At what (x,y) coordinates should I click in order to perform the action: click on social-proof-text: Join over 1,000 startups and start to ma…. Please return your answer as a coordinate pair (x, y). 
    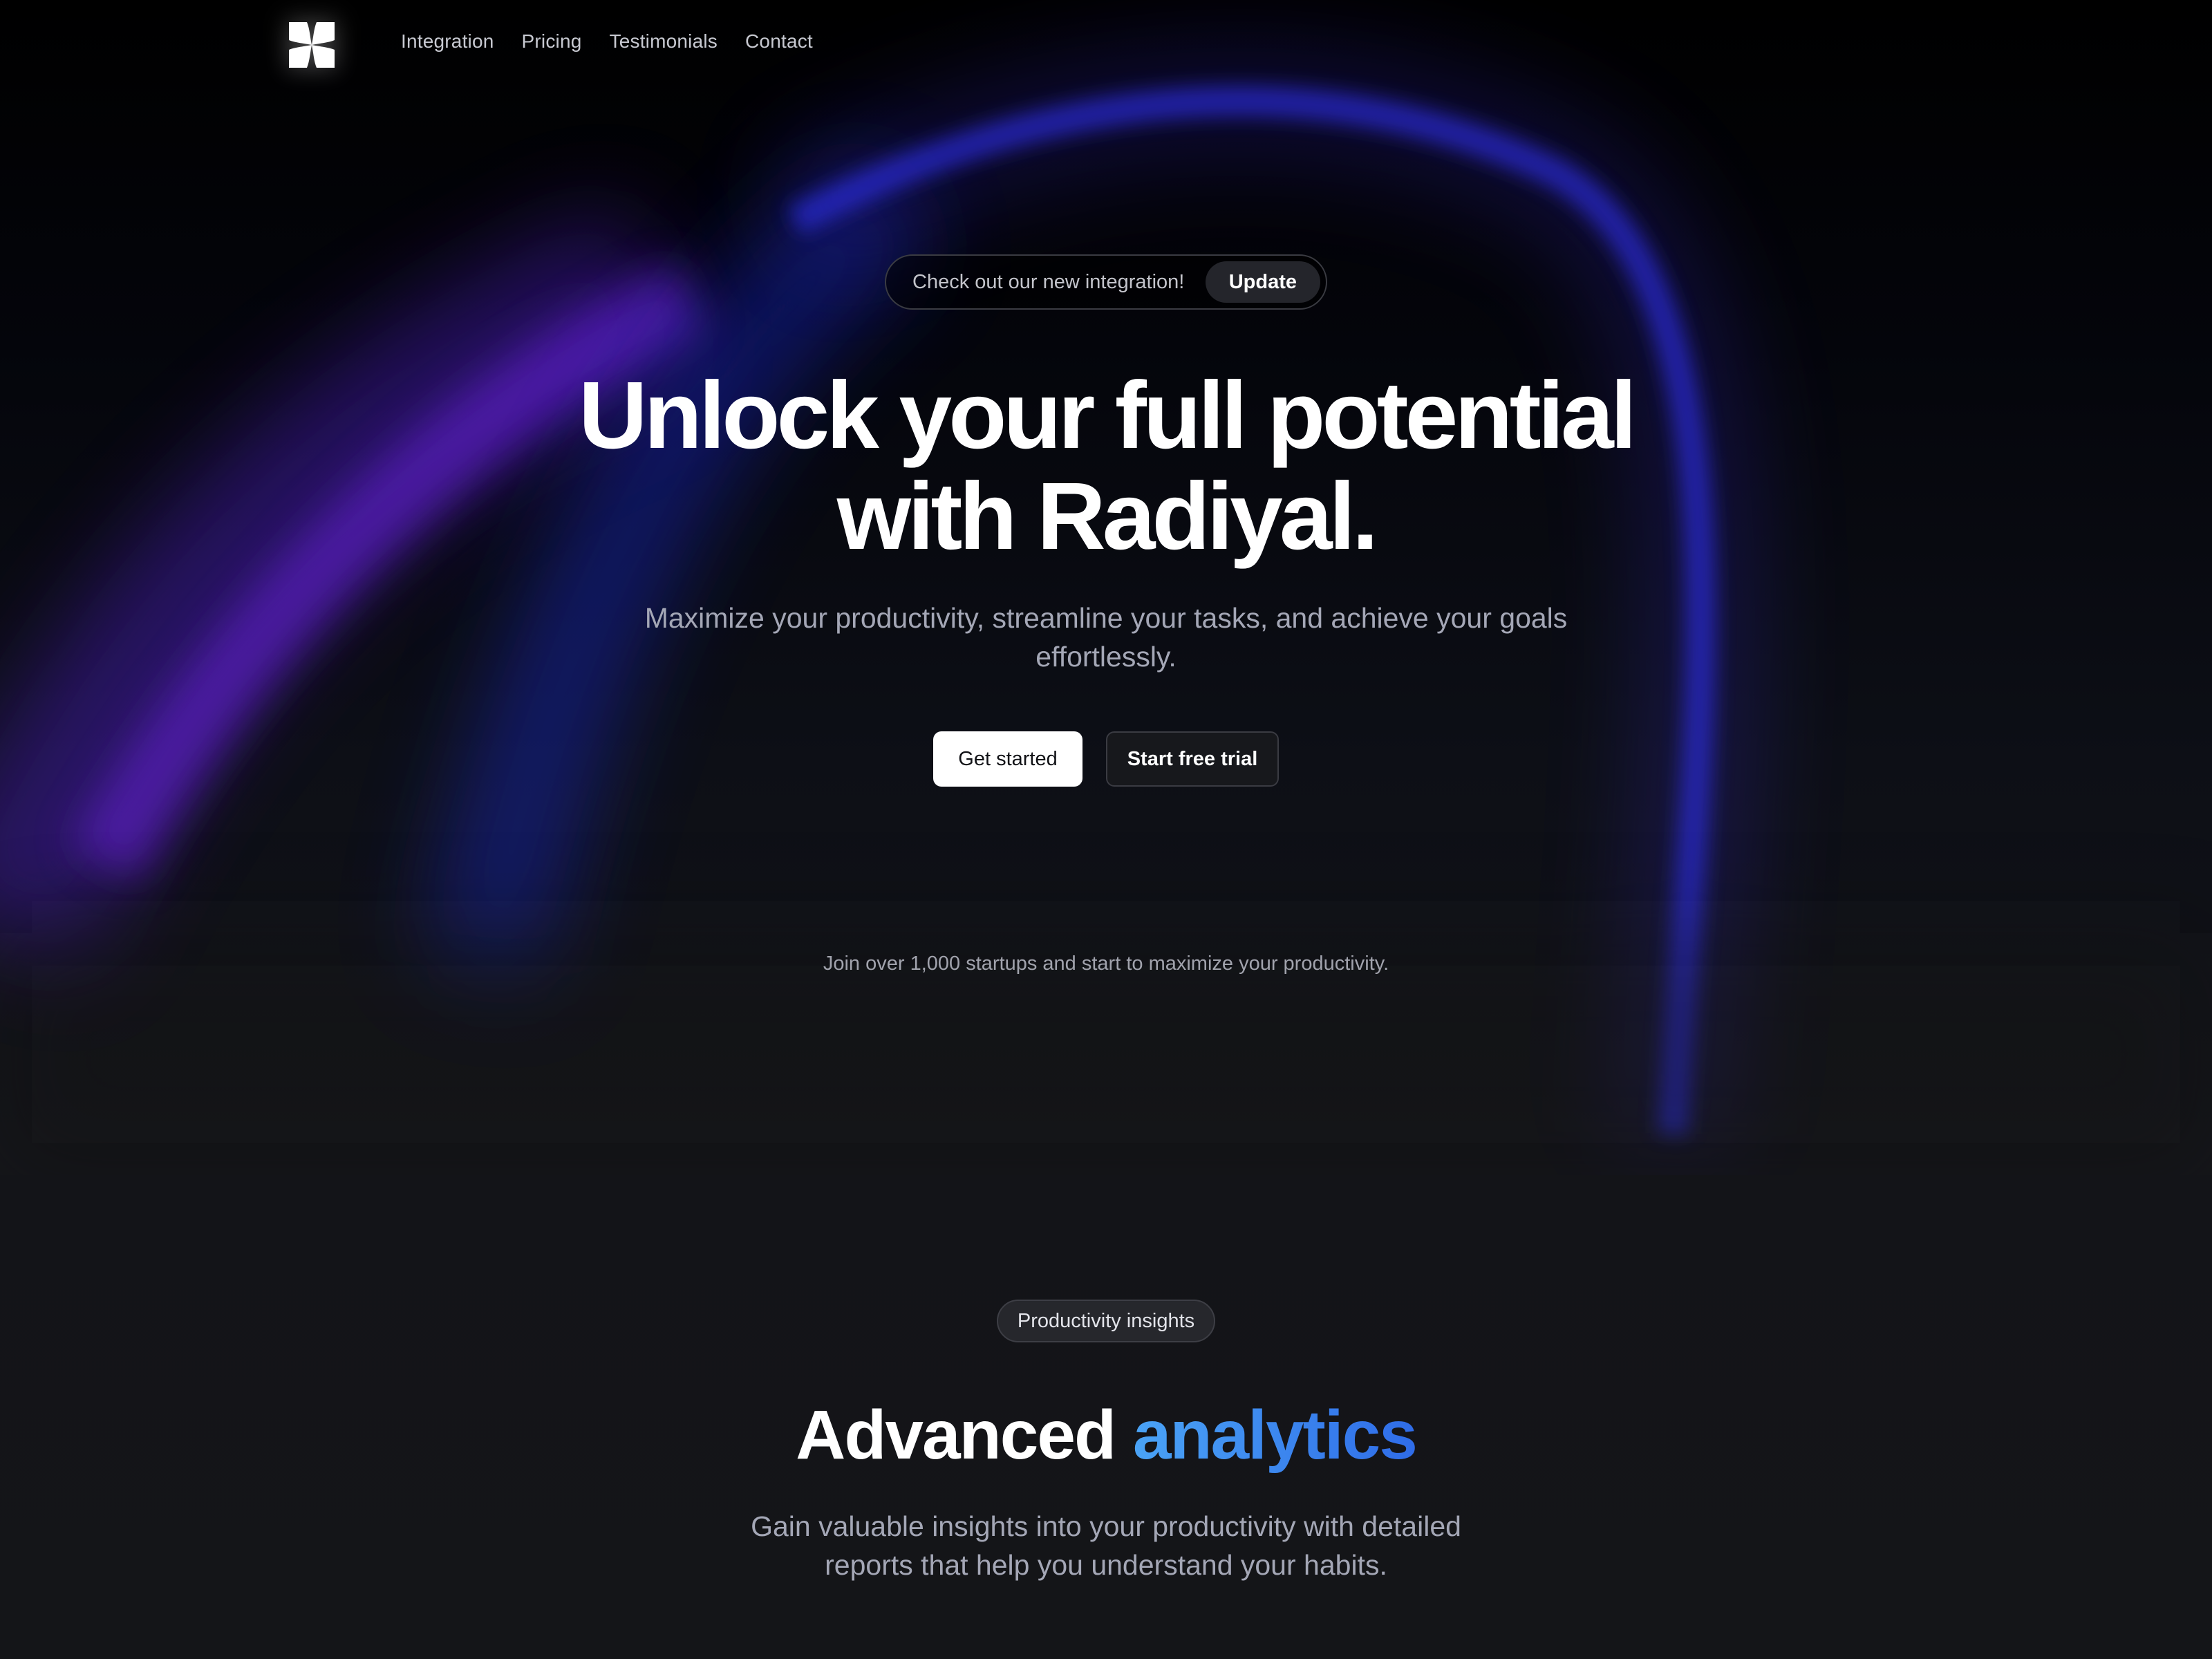
    Looking at the image, I should click on (1106, 964).